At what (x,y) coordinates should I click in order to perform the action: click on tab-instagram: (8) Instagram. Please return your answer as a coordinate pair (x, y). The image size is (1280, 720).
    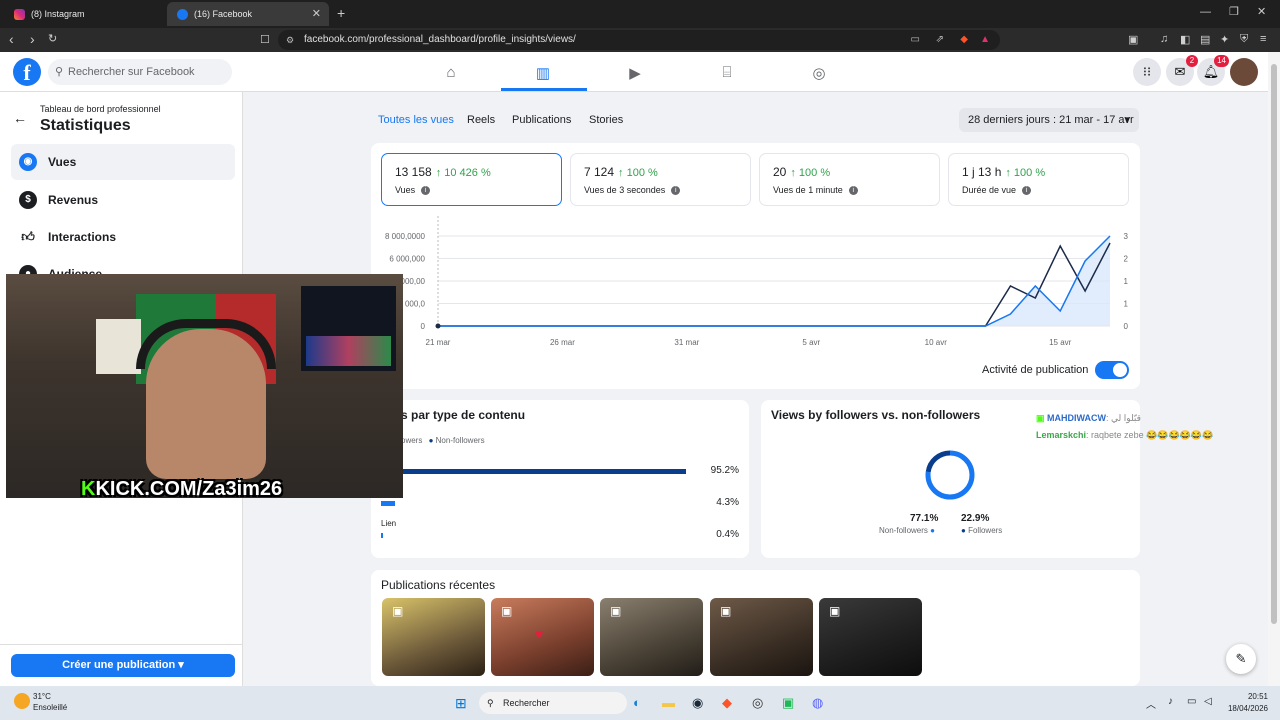
    Looking at the image, I should click on (84, 14).